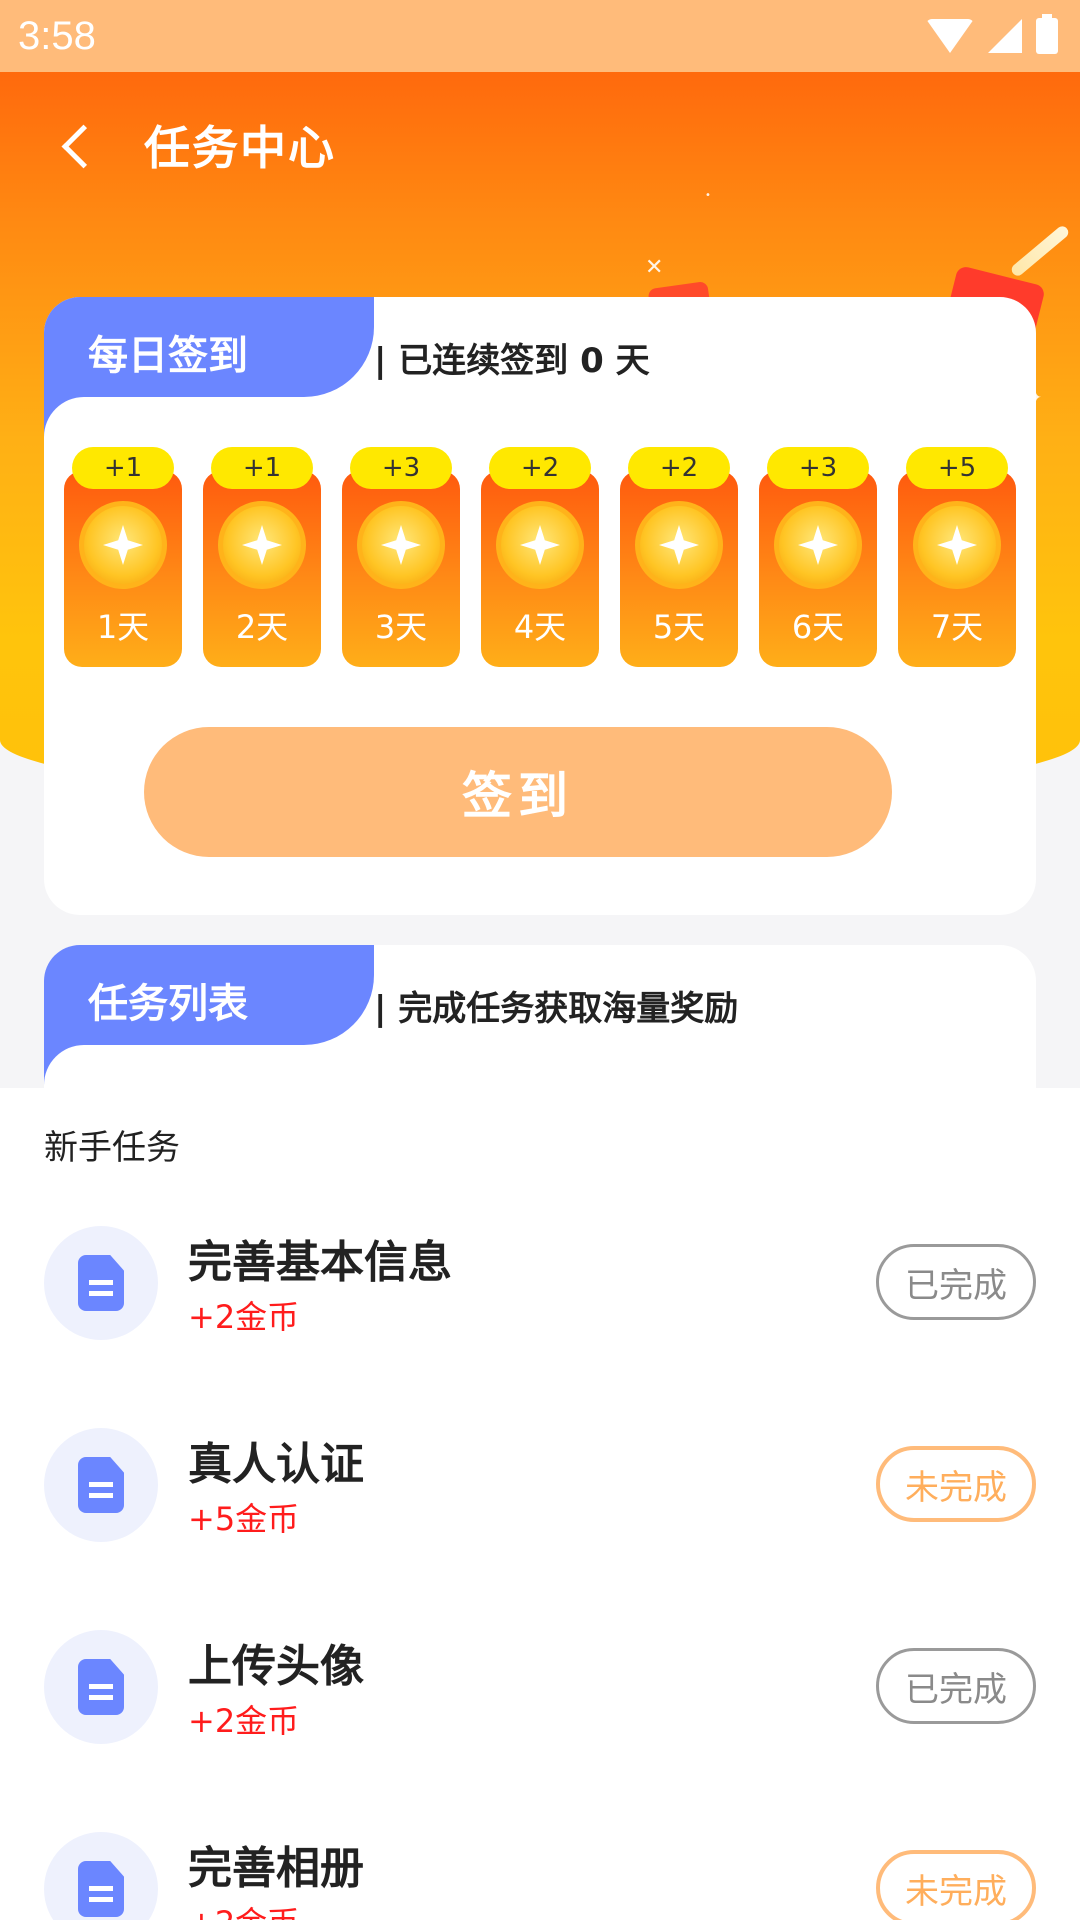  Describe the element at coordinates (276, 1464) in the screenshot. I see `task-name: 真人认证` at that location.